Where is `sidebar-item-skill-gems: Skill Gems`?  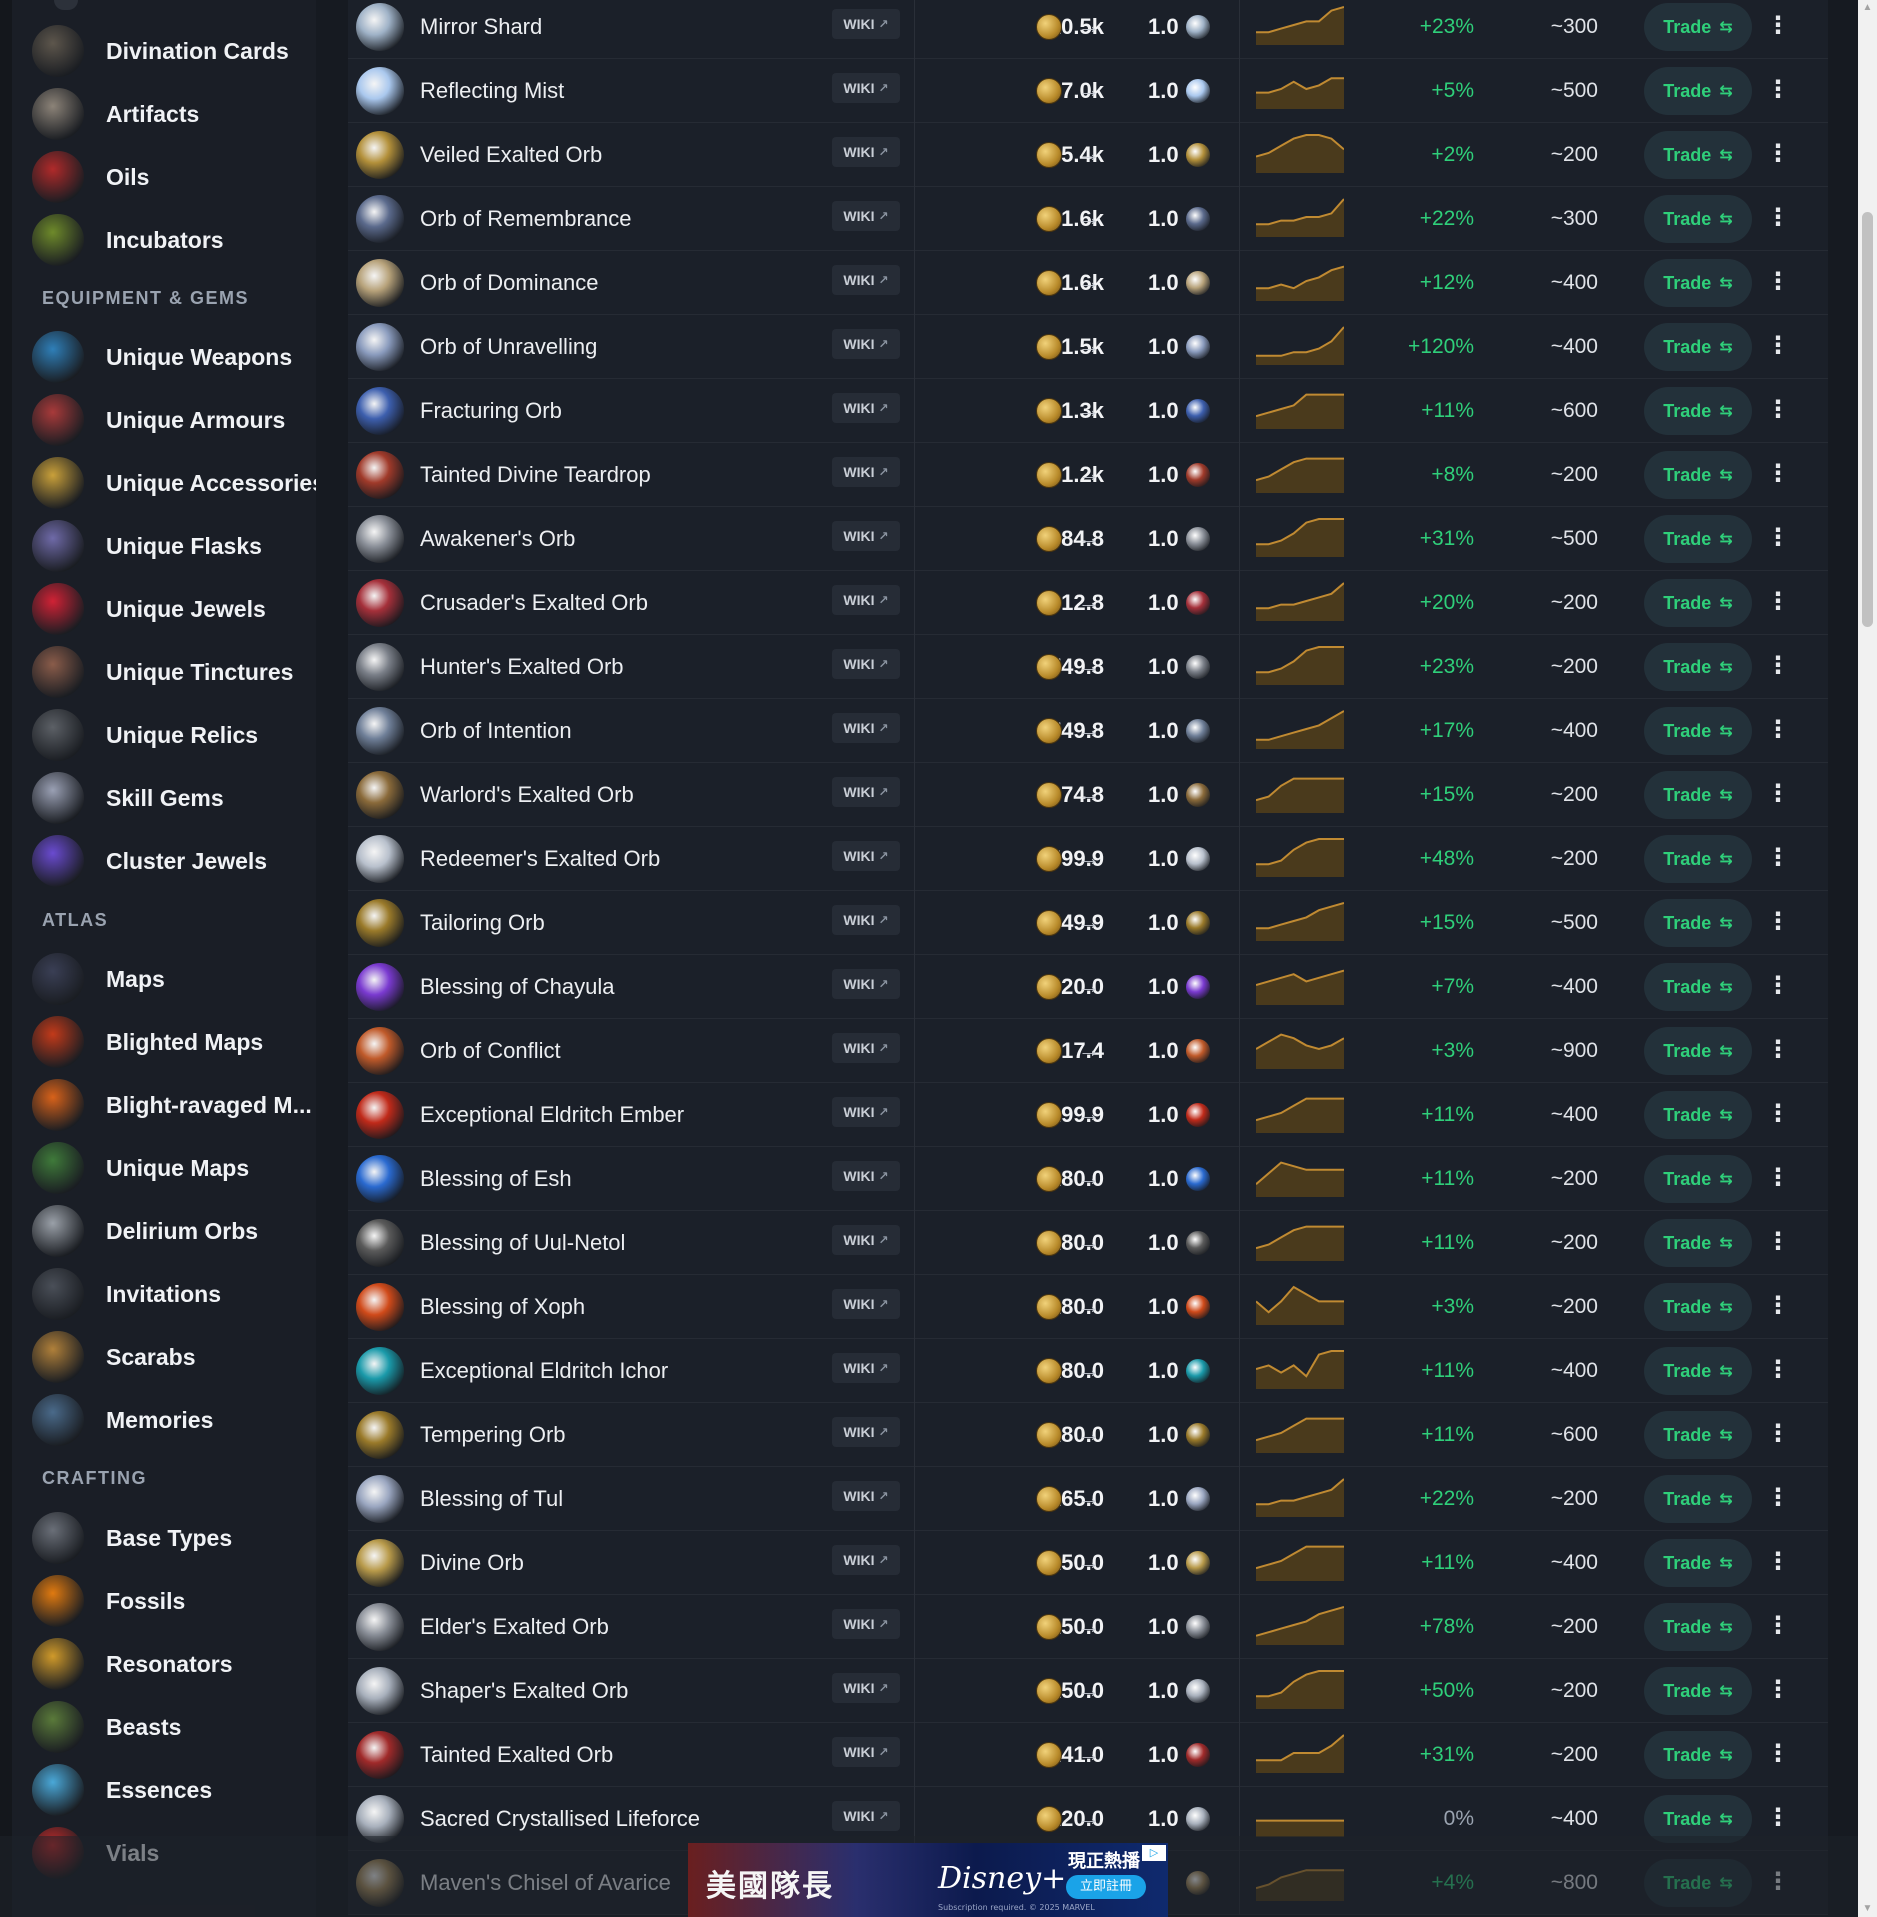
sidebar-item-skill-gems: Skill Gems is located at coordinates (172, 798).